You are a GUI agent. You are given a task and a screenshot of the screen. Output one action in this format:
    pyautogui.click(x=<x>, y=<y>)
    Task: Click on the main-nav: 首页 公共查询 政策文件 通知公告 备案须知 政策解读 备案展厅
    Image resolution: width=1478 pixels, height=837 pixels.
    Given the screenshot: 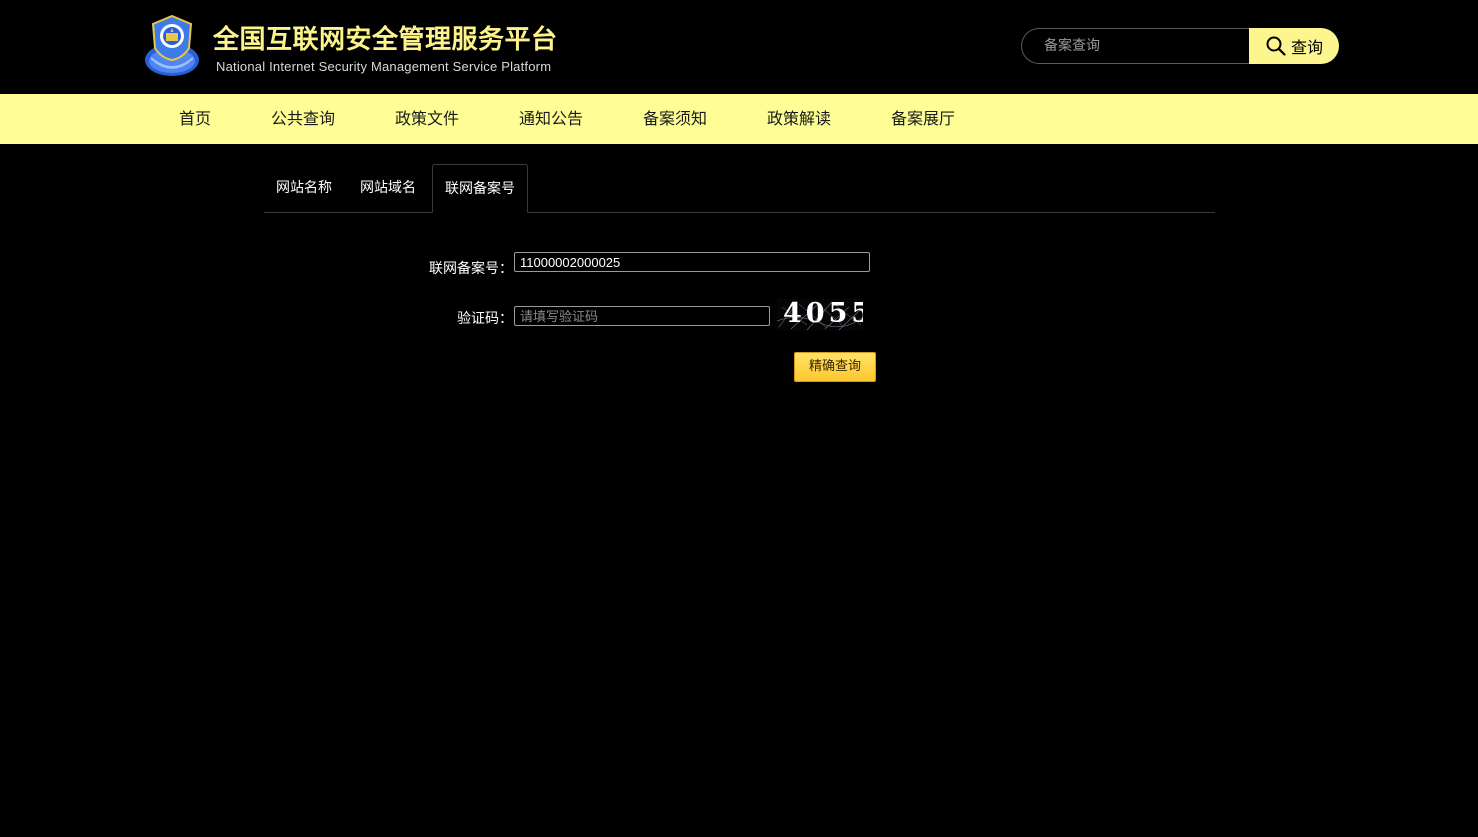 What is the action you would take?
    pyautogui.click(x=739, y=119)
    